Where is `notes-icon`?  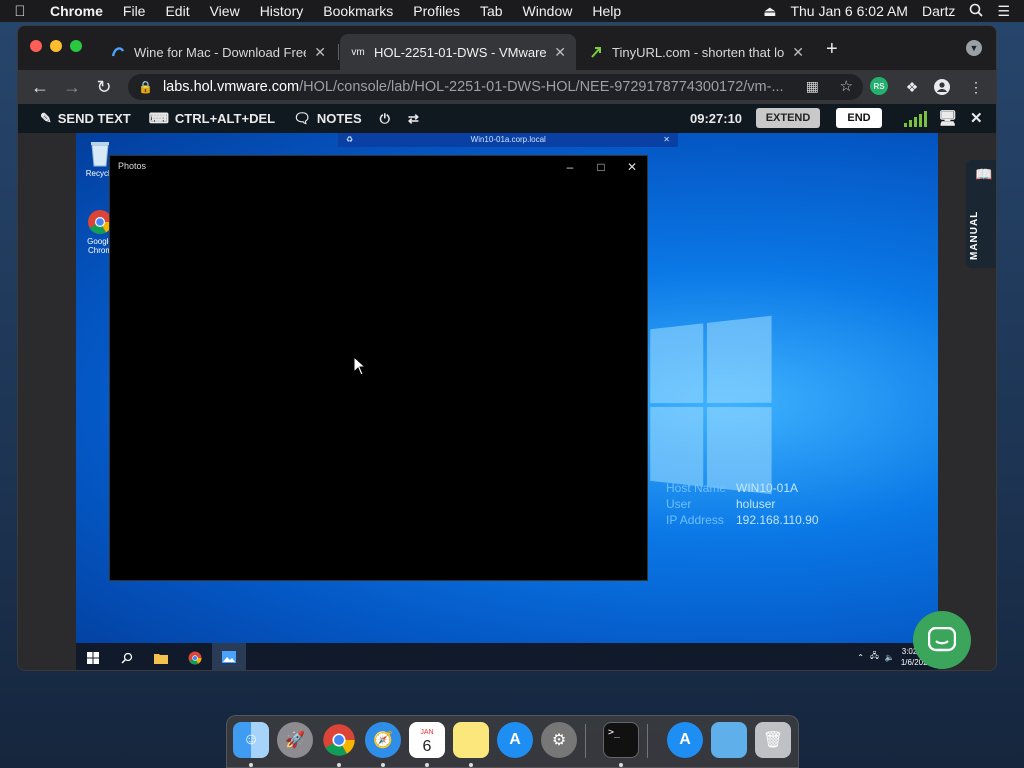
notes-icon is located at coordinates (471, 740).